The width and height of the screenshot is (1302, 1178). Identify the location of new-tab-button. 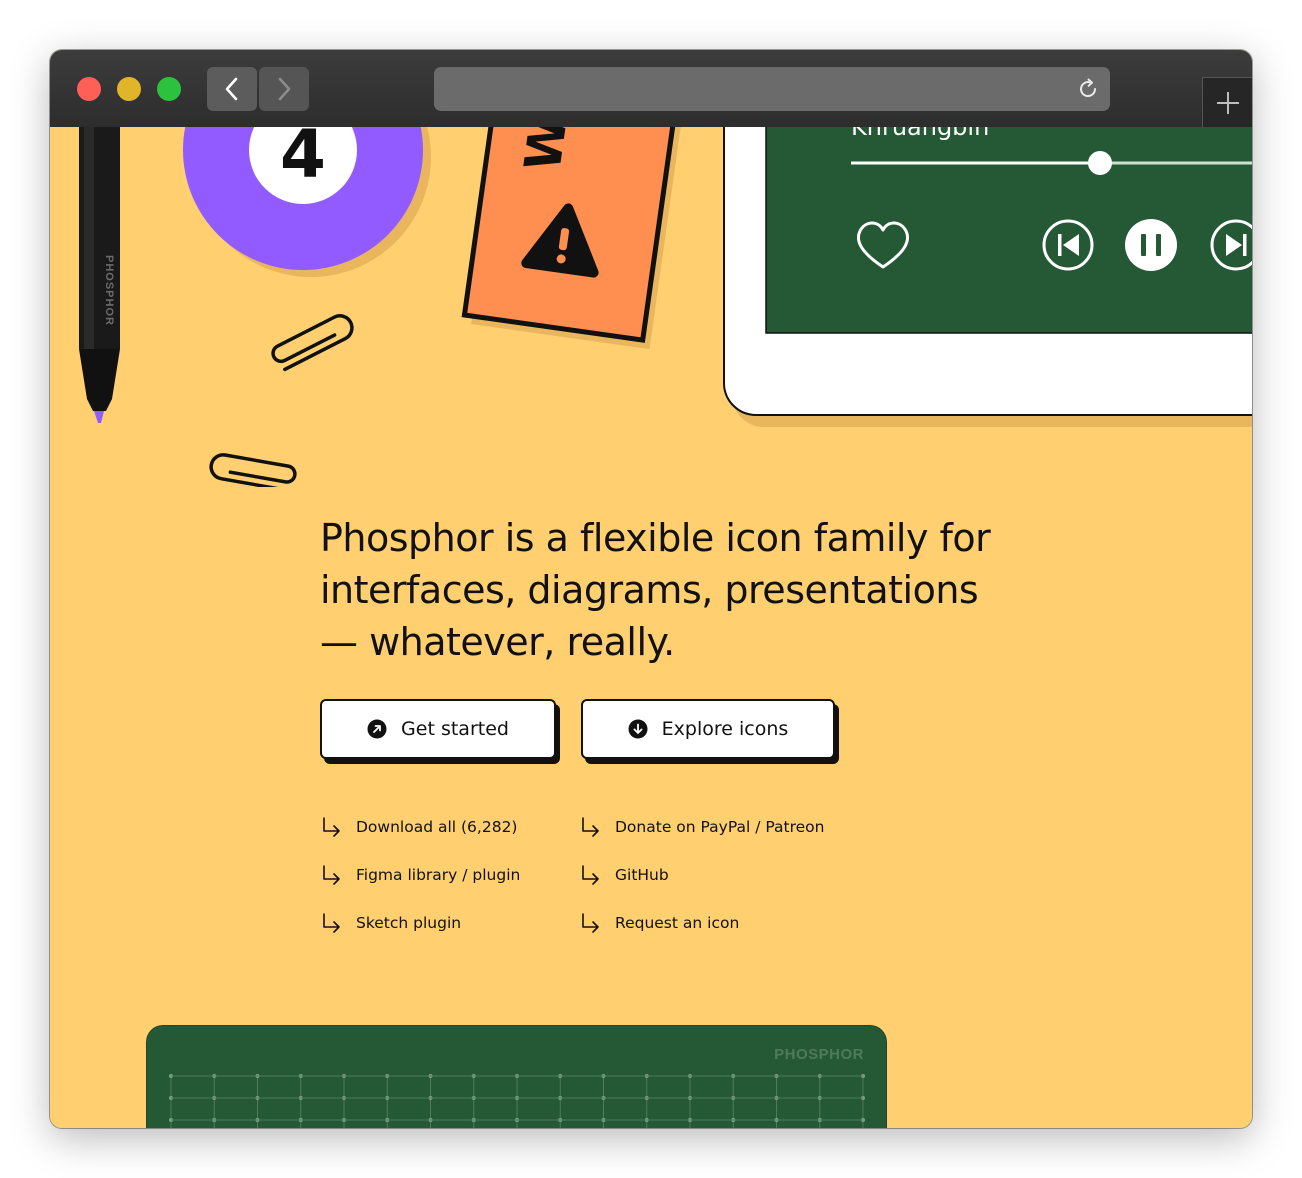
(1227, 102).